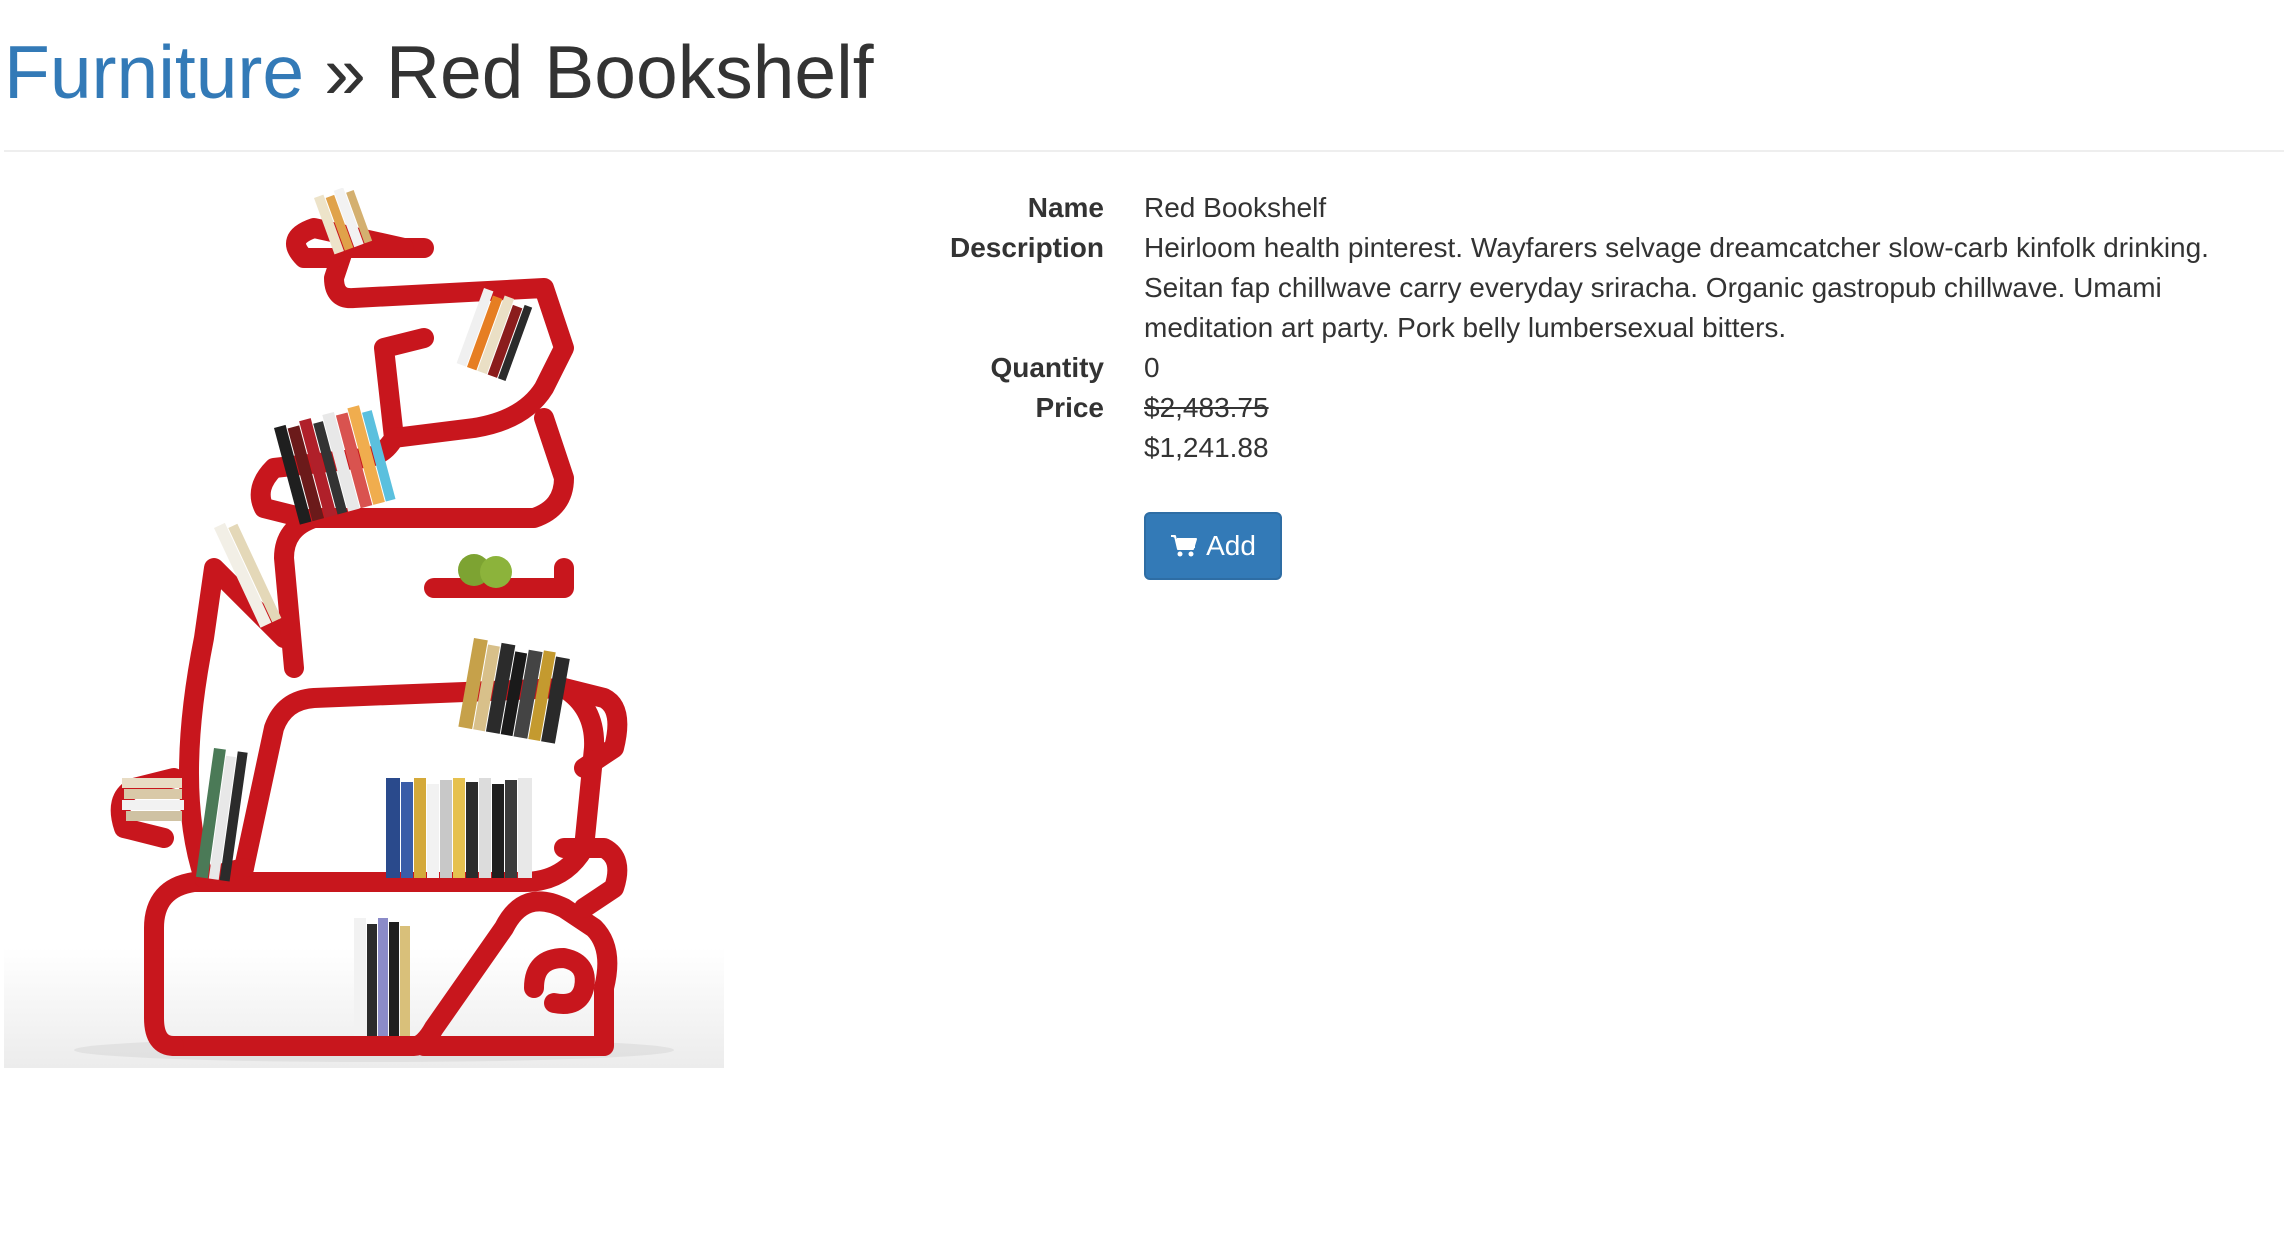 The width and height of the screenshot is (2284, 1246). What do you see at coordinates (1235, 207) in the screenshot?
I see `name-value: Red Bookshelf` at bounding box center [1235, 207].